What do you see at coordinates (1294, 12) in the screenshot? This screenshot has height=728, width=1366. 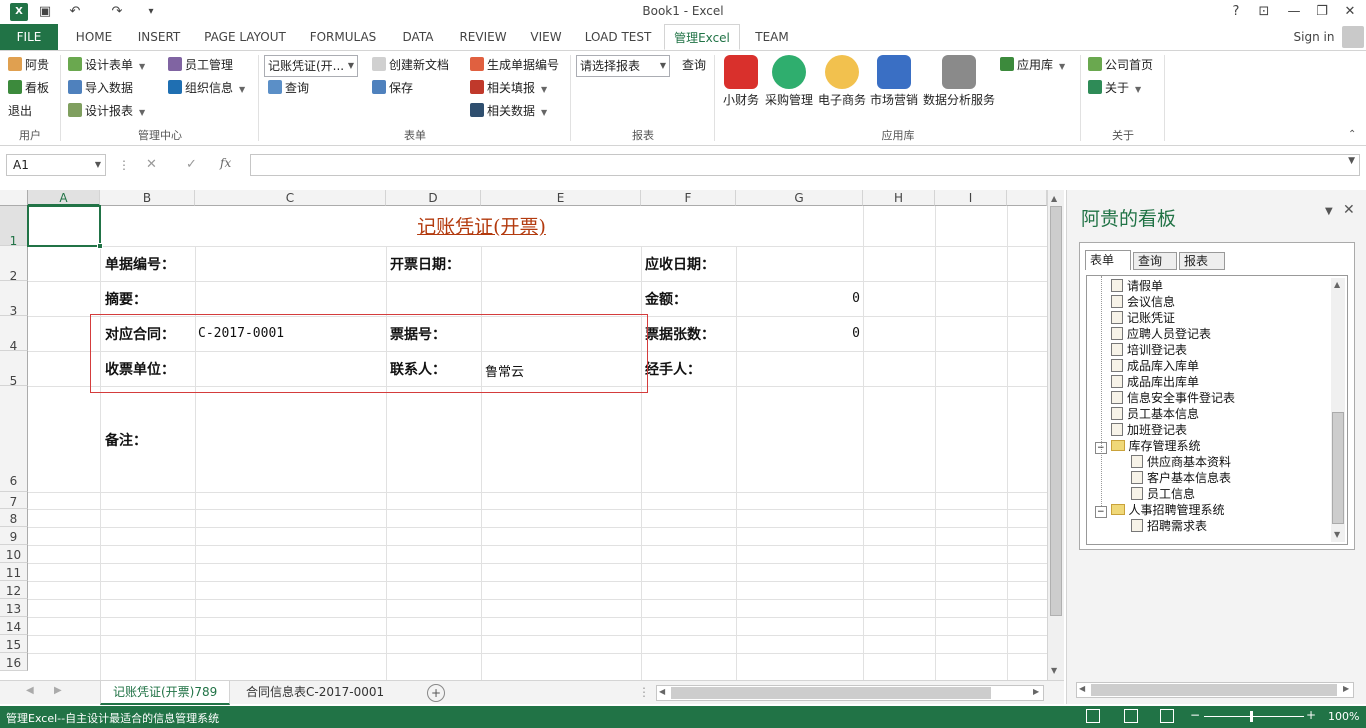 I see `minimize-button: —` at bounding box center [1294, 12].